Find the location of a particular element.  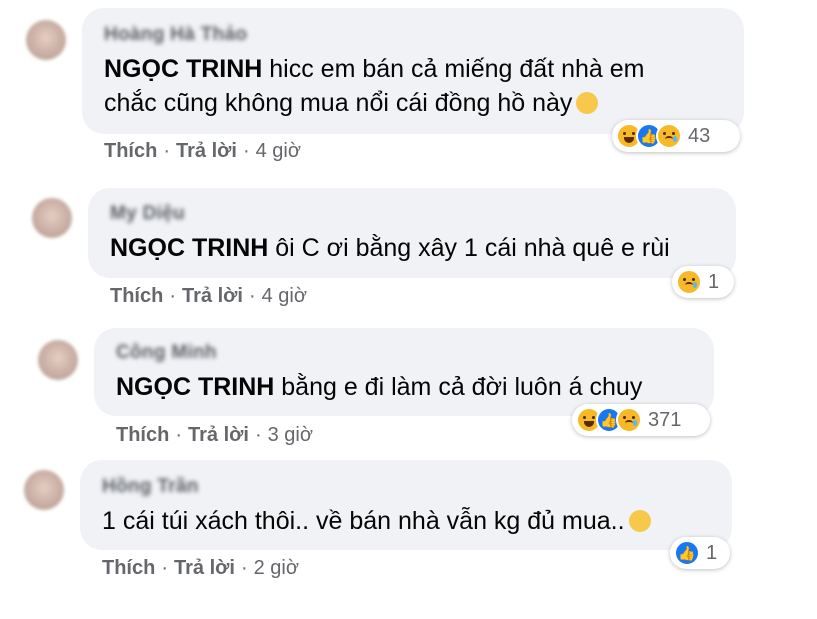

reaction-summary: 1 is located at coordinates (703, 282).